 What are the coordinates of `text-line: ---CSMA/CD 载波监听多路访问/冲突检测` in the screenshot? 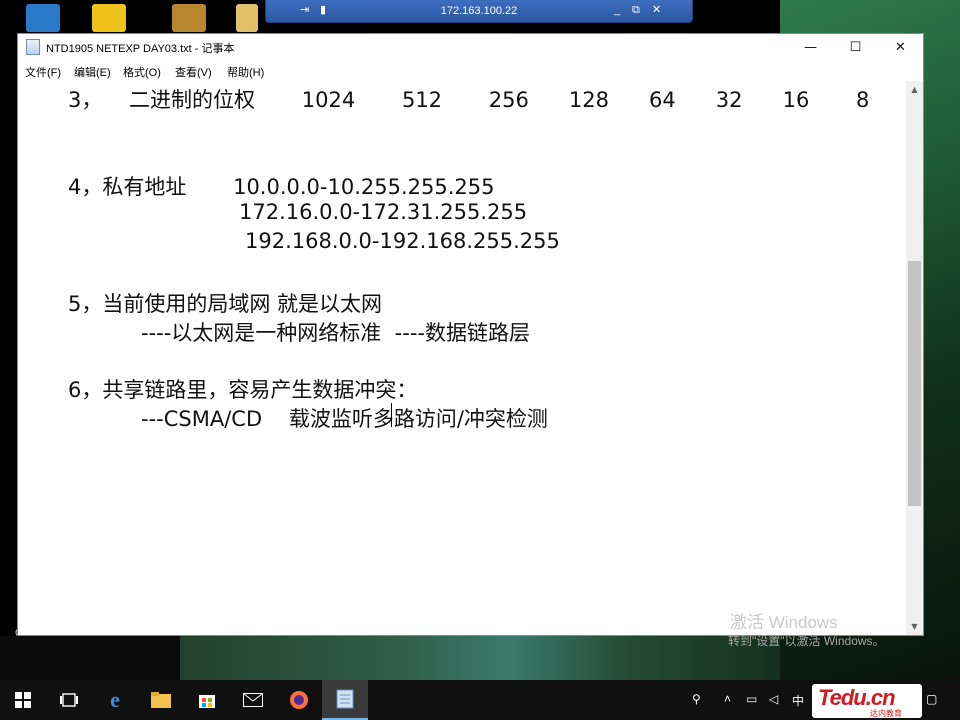 It's located at (344, 419).